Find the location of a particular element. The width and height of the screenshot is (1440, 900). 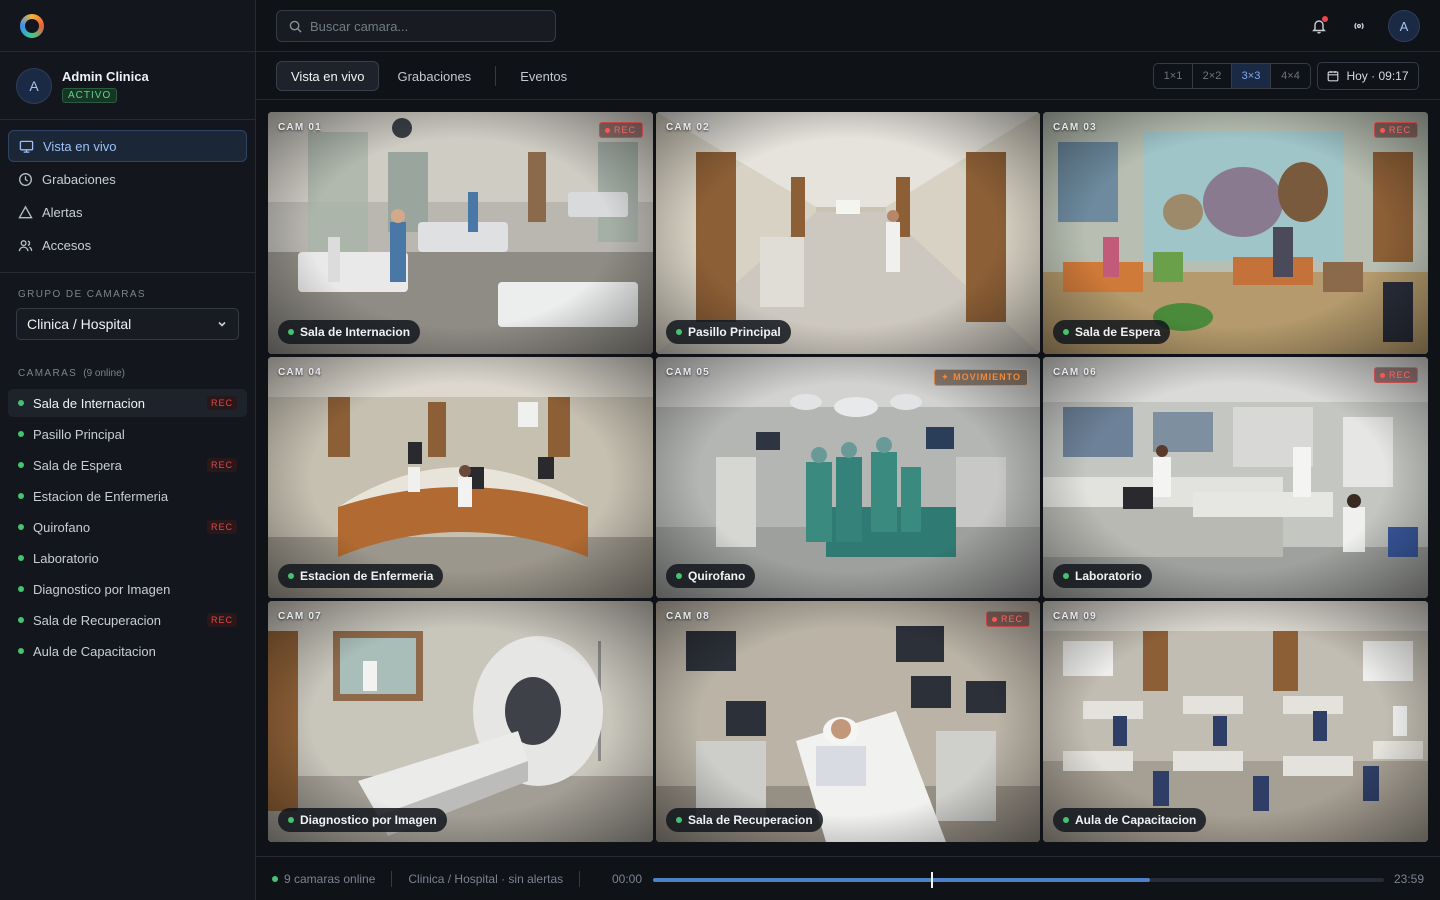

user-avatar: A is located at coordinates (1404, 26).